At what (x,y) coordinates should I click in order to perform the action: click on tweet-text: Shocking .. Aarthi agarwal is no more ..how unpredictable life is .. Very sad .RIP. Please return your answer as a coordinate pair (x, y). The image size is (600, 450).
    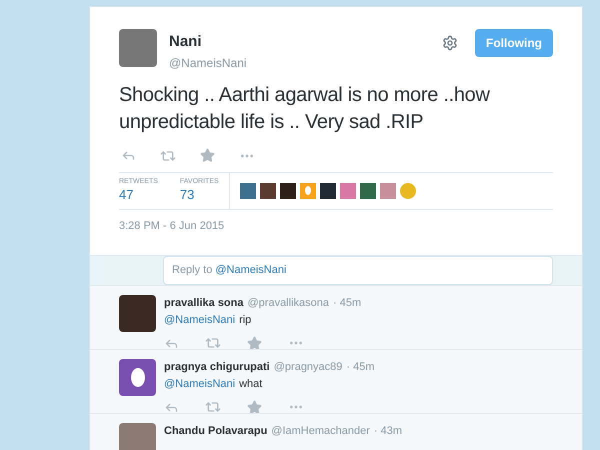
    Looking at the image, I should click on (305, 108).